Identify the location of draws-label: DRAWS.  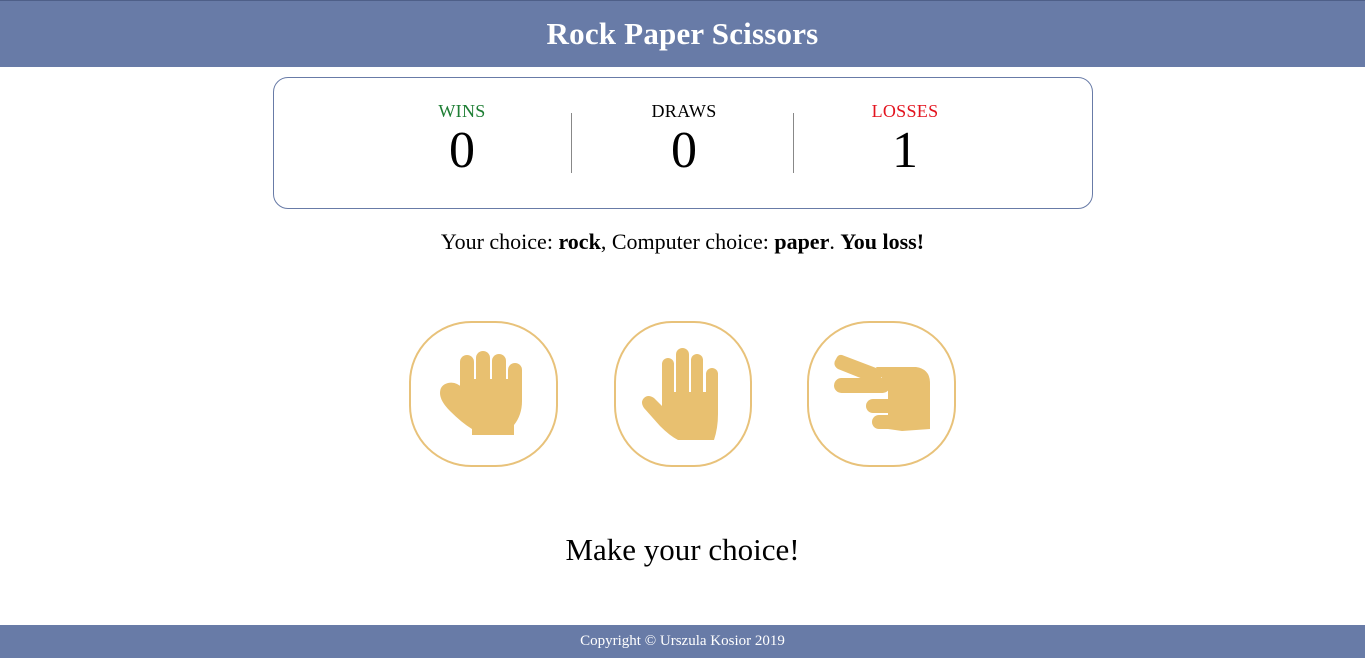
(684, 111).